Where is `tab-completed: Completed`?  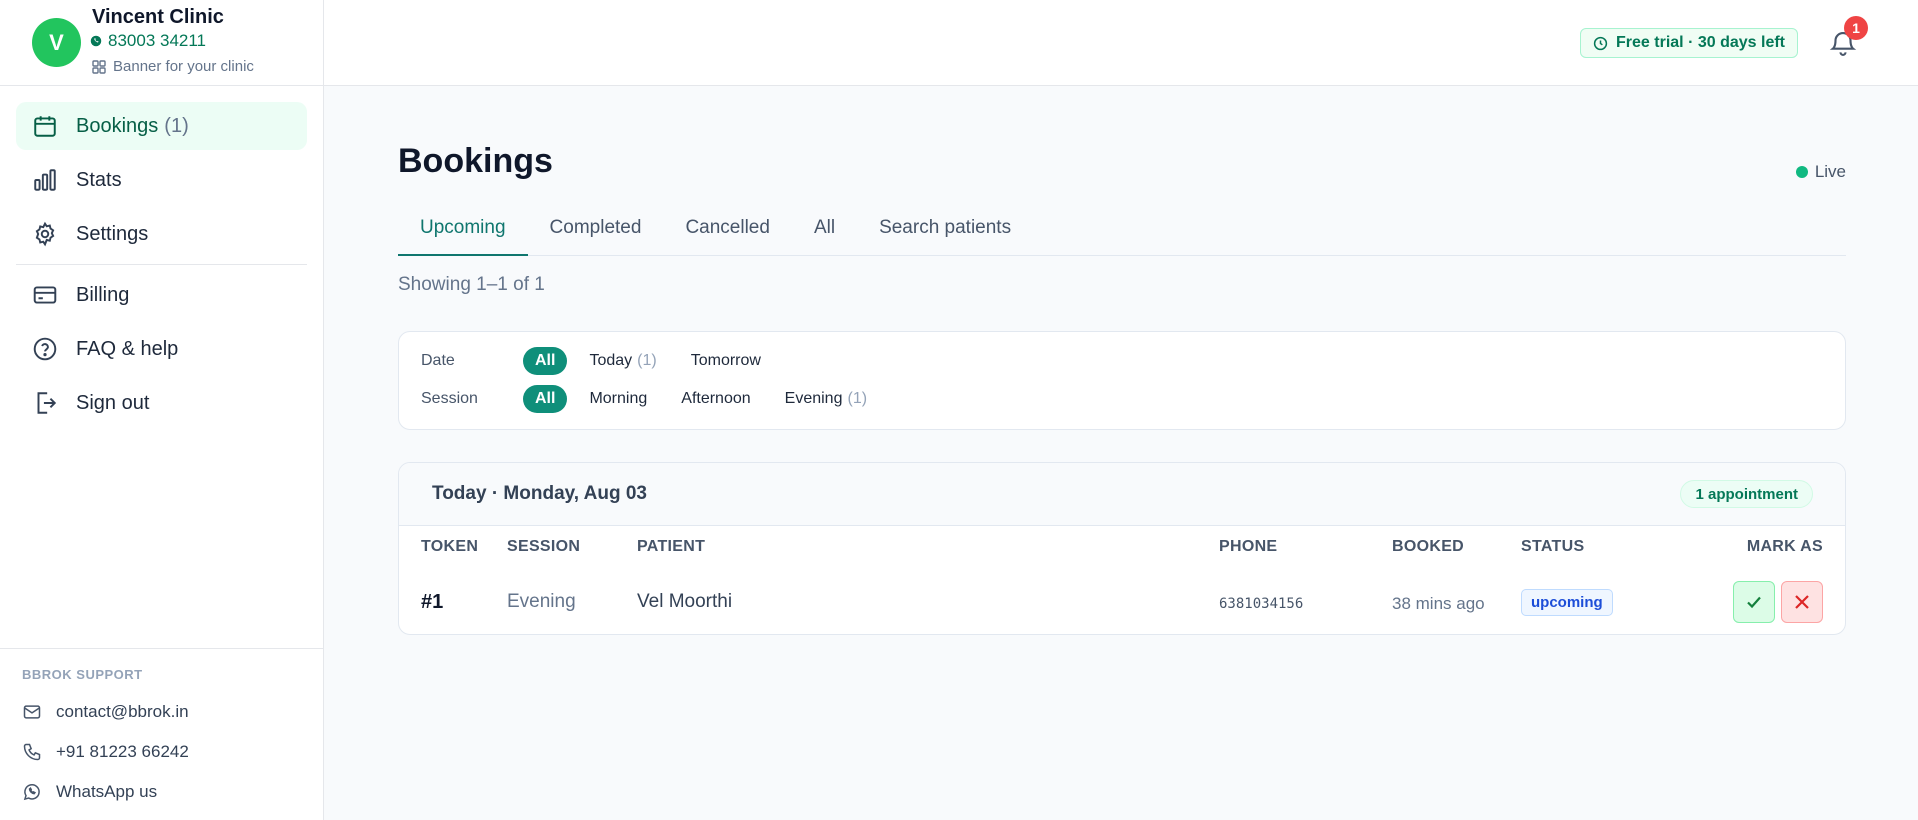 tab-completed: Completed is located at coordinates (596, 228).